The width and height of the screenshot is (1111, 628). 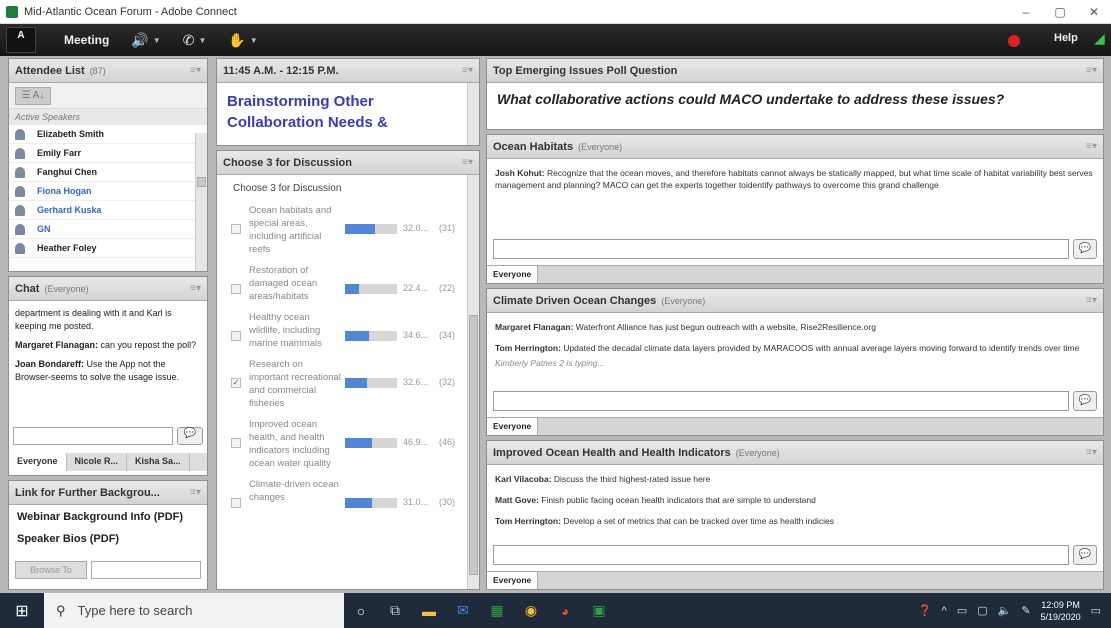 I want to click on speaker-button: 🔊 ▼, so click(x=145, y=40).